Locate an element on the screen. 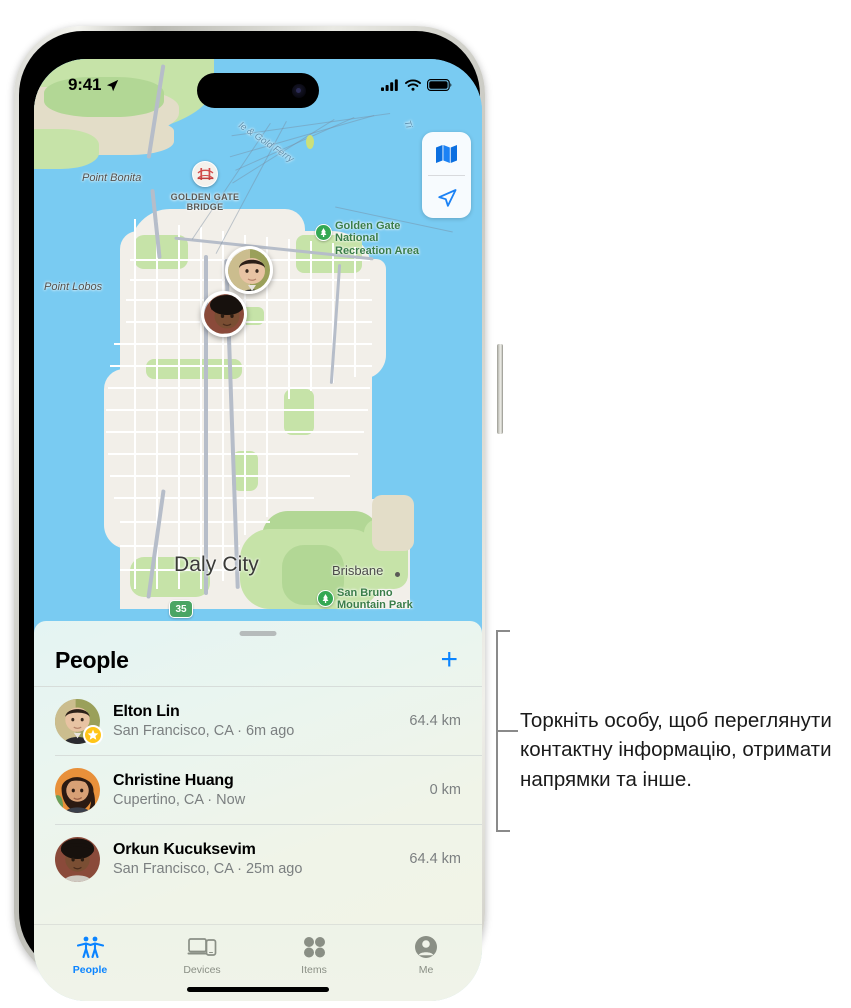 This screenshot has height=1008, width=851. tab-items: Items is located at coordinates (314, 954).